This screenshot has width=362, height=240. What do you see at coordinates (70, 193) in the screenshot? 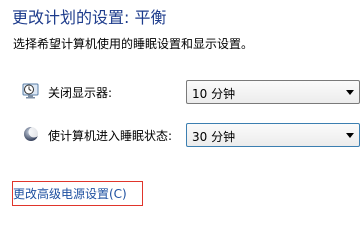
I see `advanced-power-settings-link: 更改高级电源设置(C)` at bounding box center [70, 193].